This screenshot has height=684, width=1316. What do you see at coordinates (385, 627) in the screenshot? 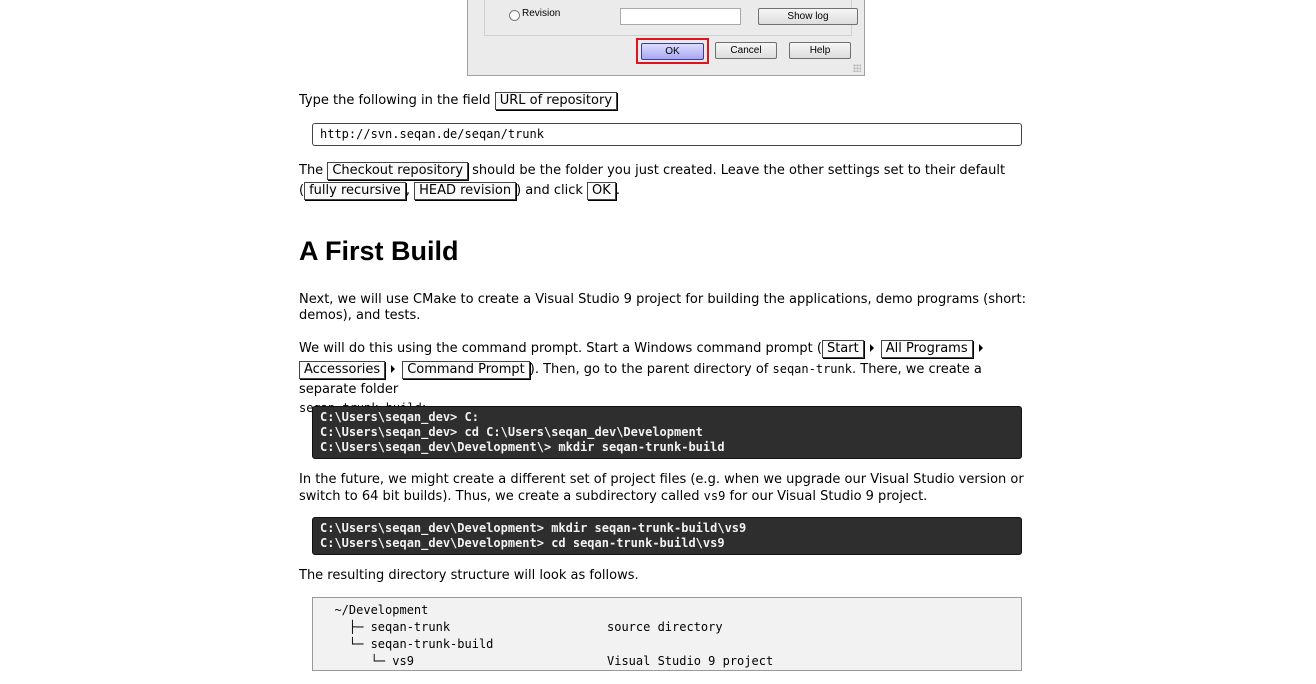
I see `tree-path: ├─ seqan-trunk` at bounding box center [385, 627].